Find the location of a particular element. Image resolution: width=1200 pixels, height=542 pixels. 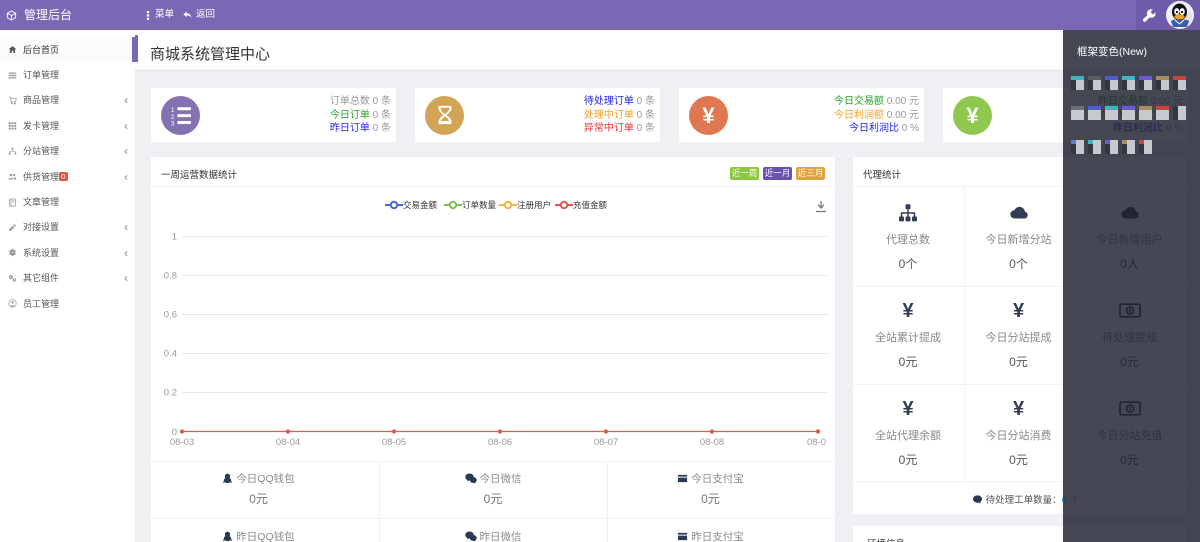

svg-text: 08-05 is located at coordinates (394, 442).